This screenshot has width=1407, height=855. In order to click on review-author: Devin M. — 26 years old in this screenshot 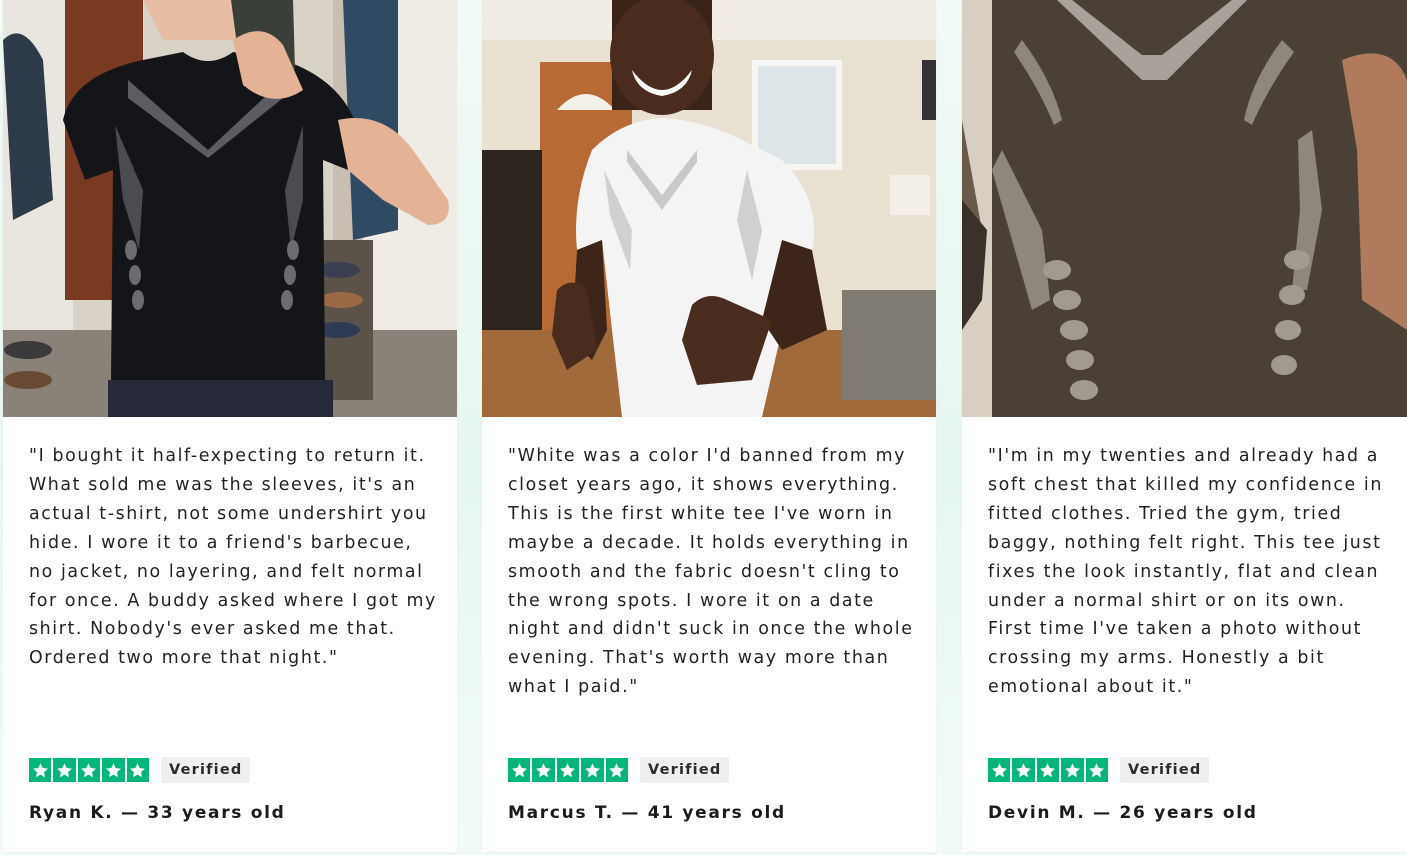, I will do `click(1123, 813)`.